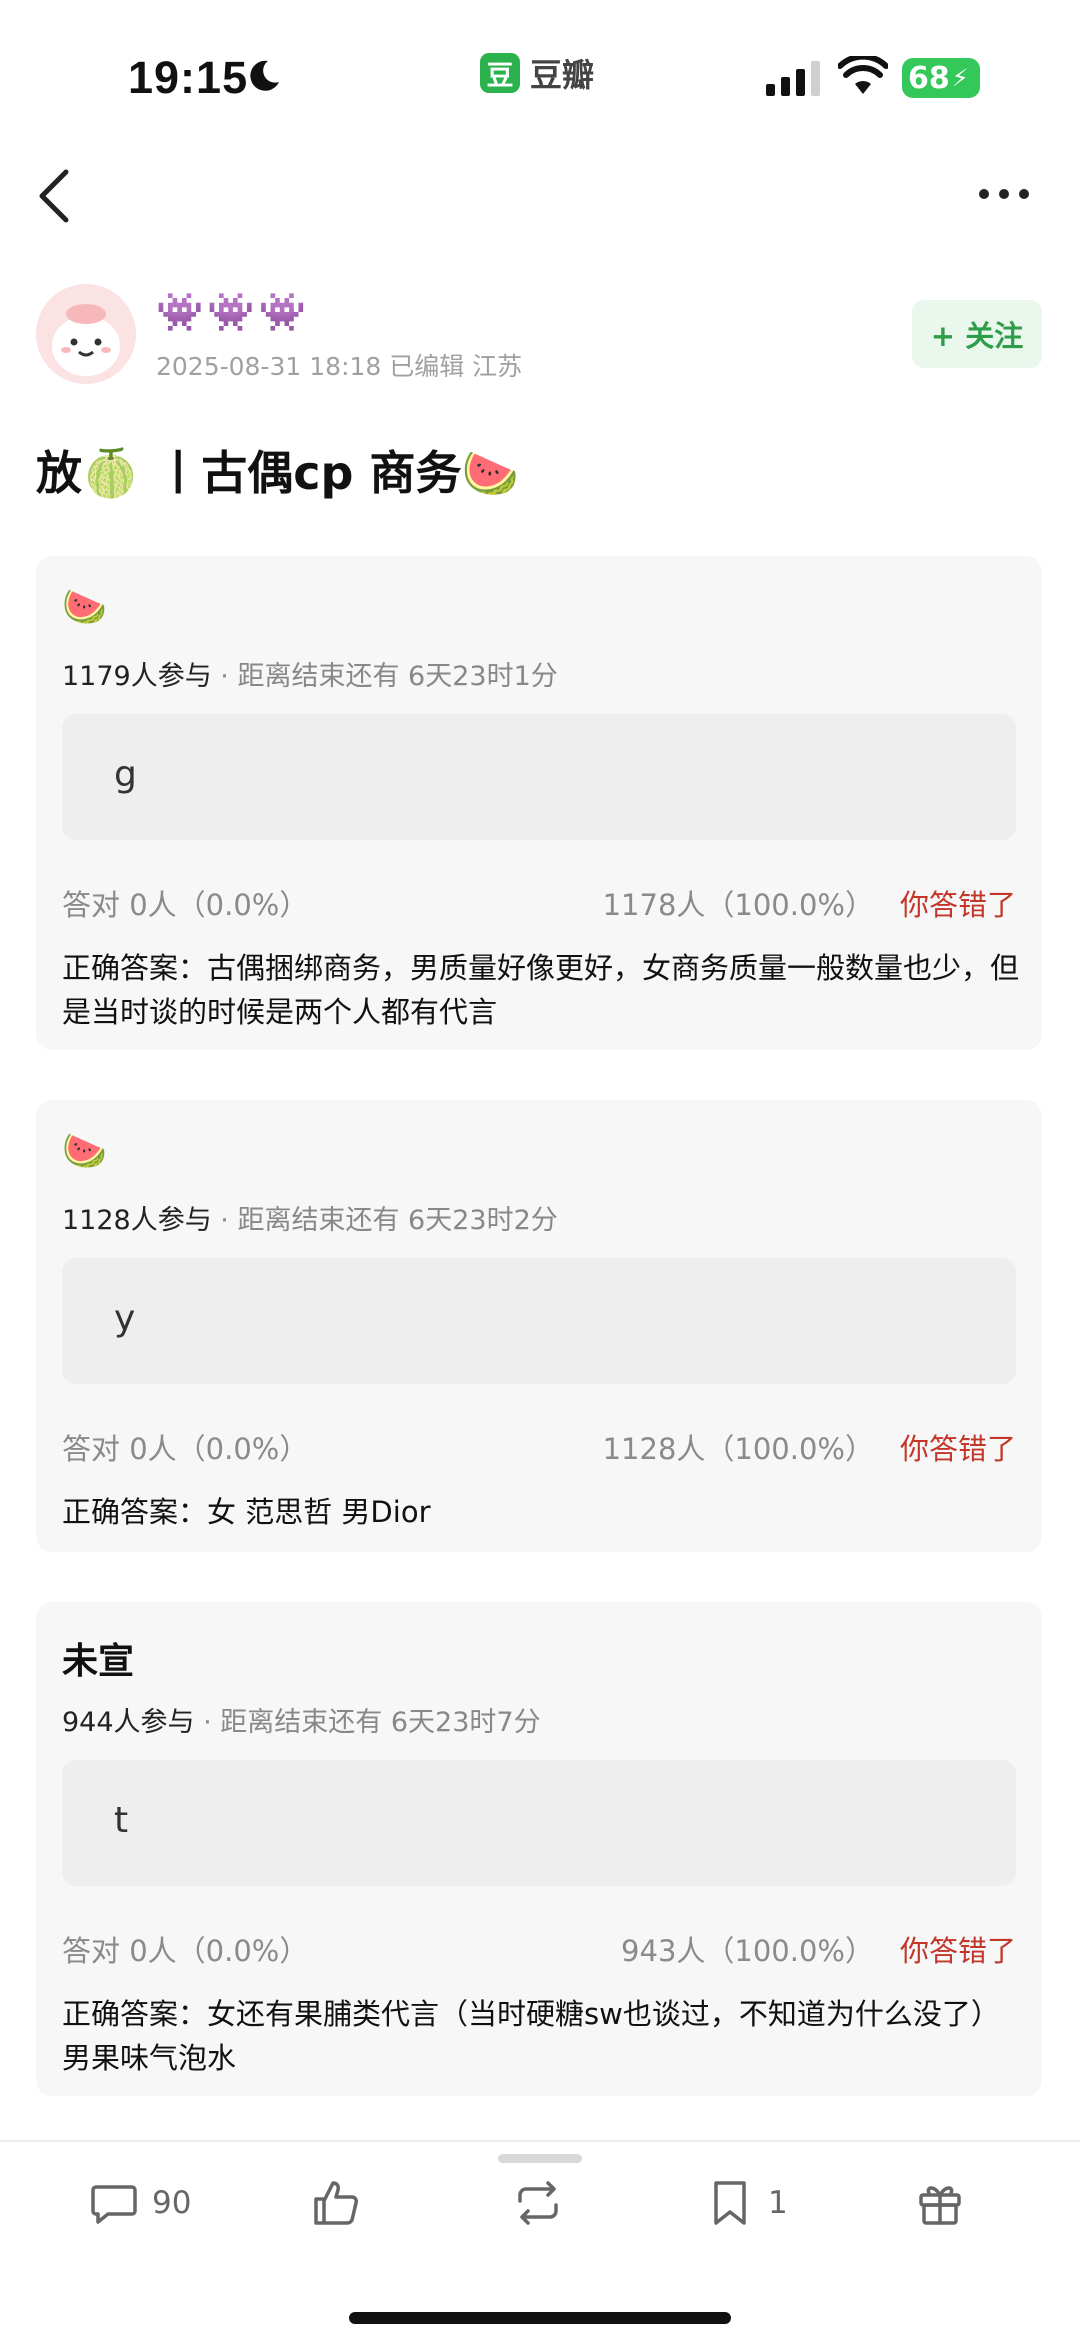 This screenshot has height=2347, width=1080. What do you see at coordinates (500, 73) in the screenshot?
I see `douban-logo-icon: 豆` at bounding box center [500, 73].